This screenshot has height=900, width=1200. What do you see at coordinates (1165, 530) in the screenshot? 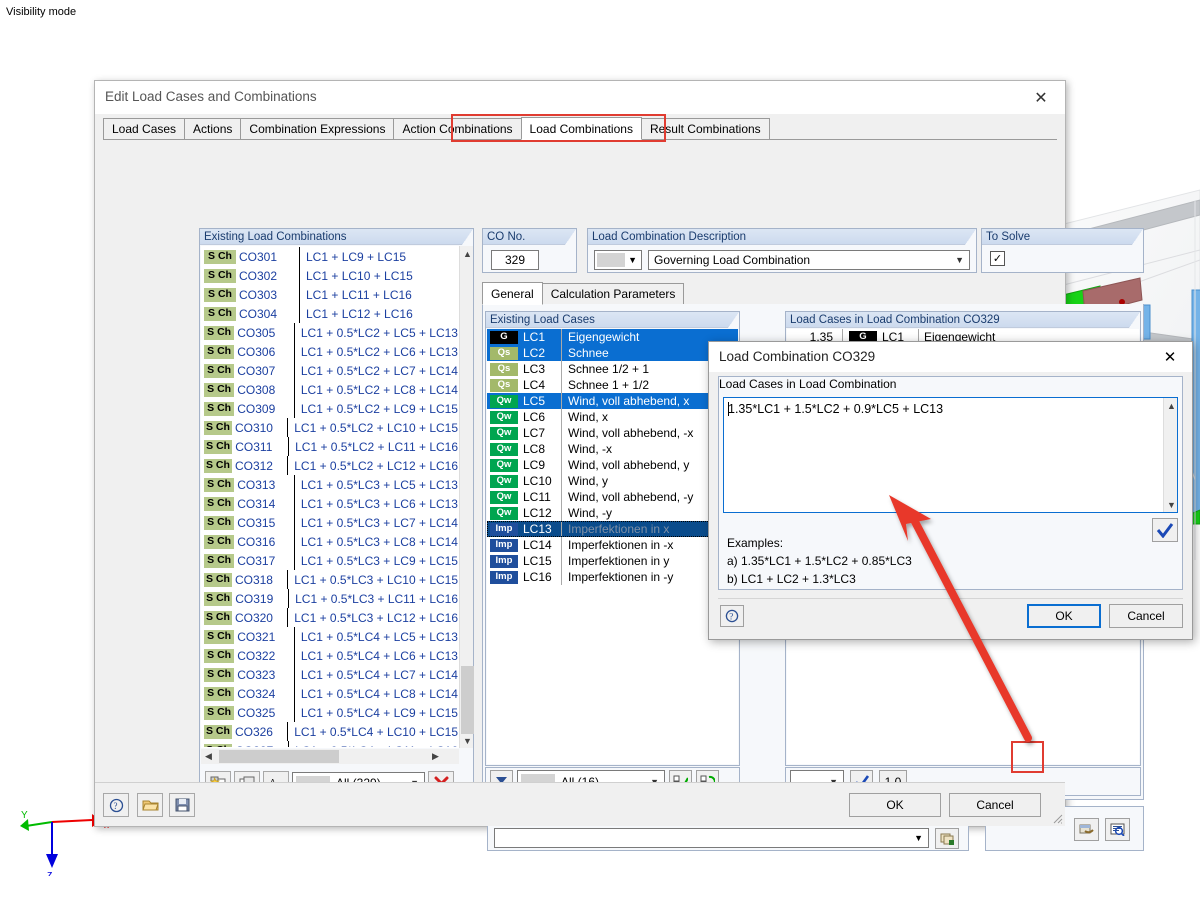
I see `apply-expression-button` at bounding box center [1165, 530].